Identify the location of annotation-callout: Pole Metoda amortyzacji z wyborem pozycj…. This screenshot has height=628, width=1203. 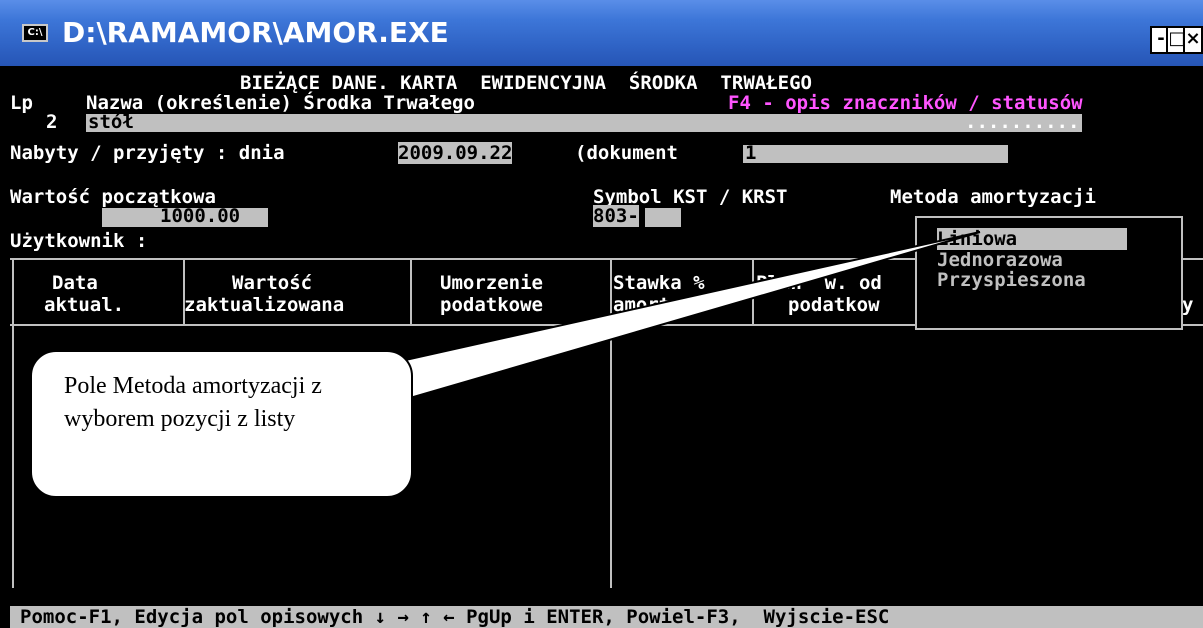
(221, 424).